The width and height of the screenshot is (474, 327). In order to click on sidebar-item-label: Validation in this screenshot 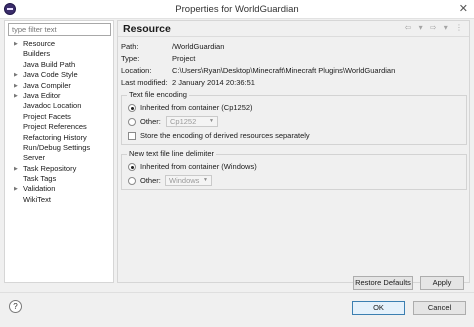, I will do `click(39, 189)`.